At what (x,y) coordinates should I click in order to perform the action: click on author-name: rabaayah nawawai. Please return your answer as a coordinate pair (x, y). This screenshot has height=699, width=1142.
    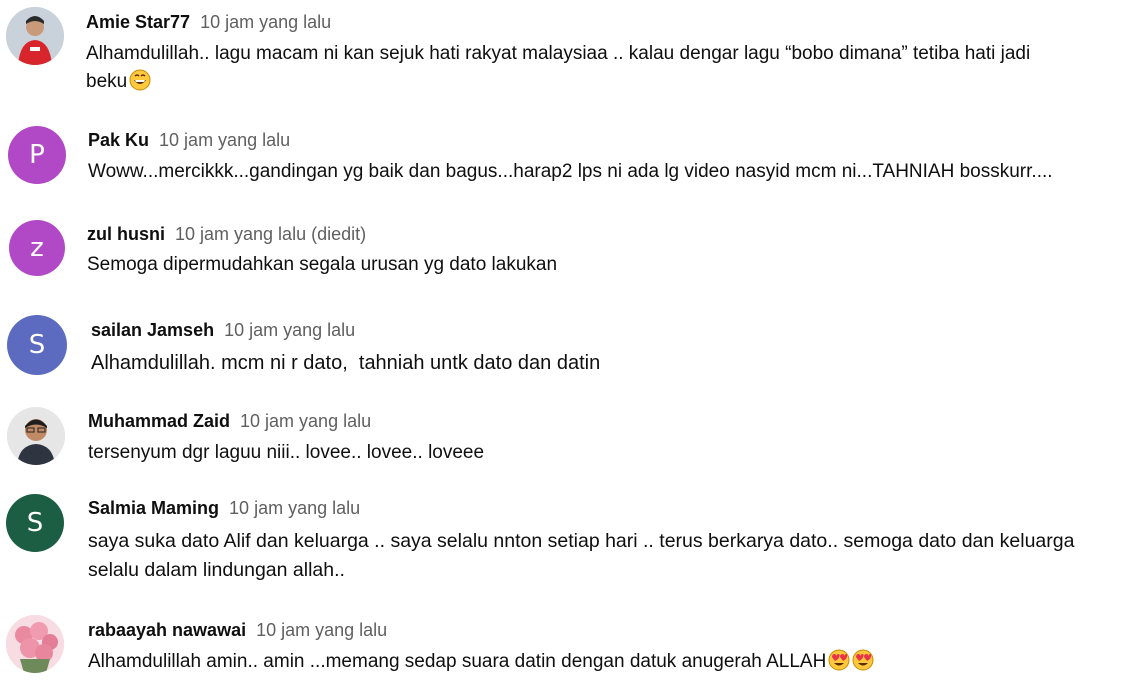
    Looking at the image, I should click on (167, 630).